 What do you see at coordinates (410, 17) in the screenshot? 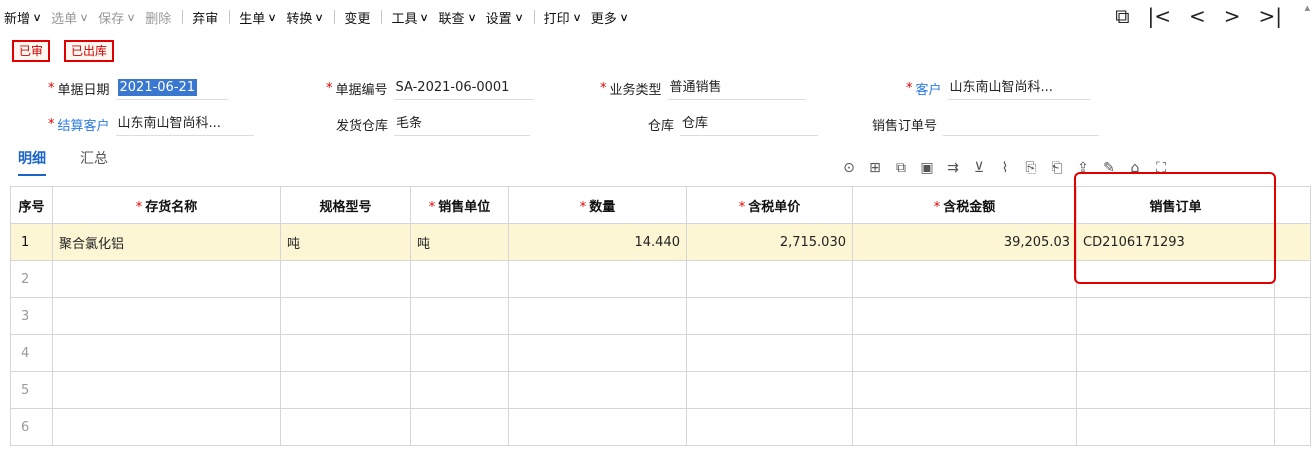
I see `toolbar-item-8: 工具 ∨` at bounding box center [410, 17].